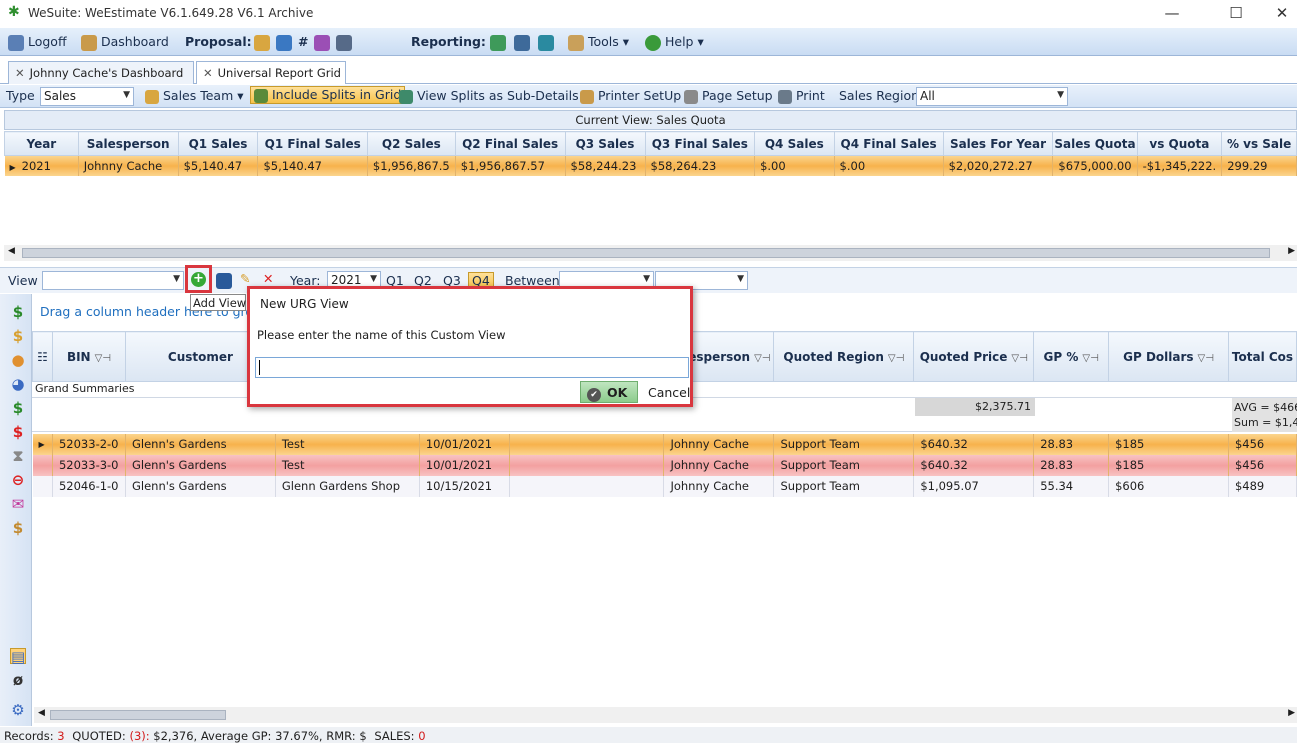  What do you see at coordinates (1172, 13) in the screenshot?
I see `minimize-button: —` at bounding box center [1172, 13].